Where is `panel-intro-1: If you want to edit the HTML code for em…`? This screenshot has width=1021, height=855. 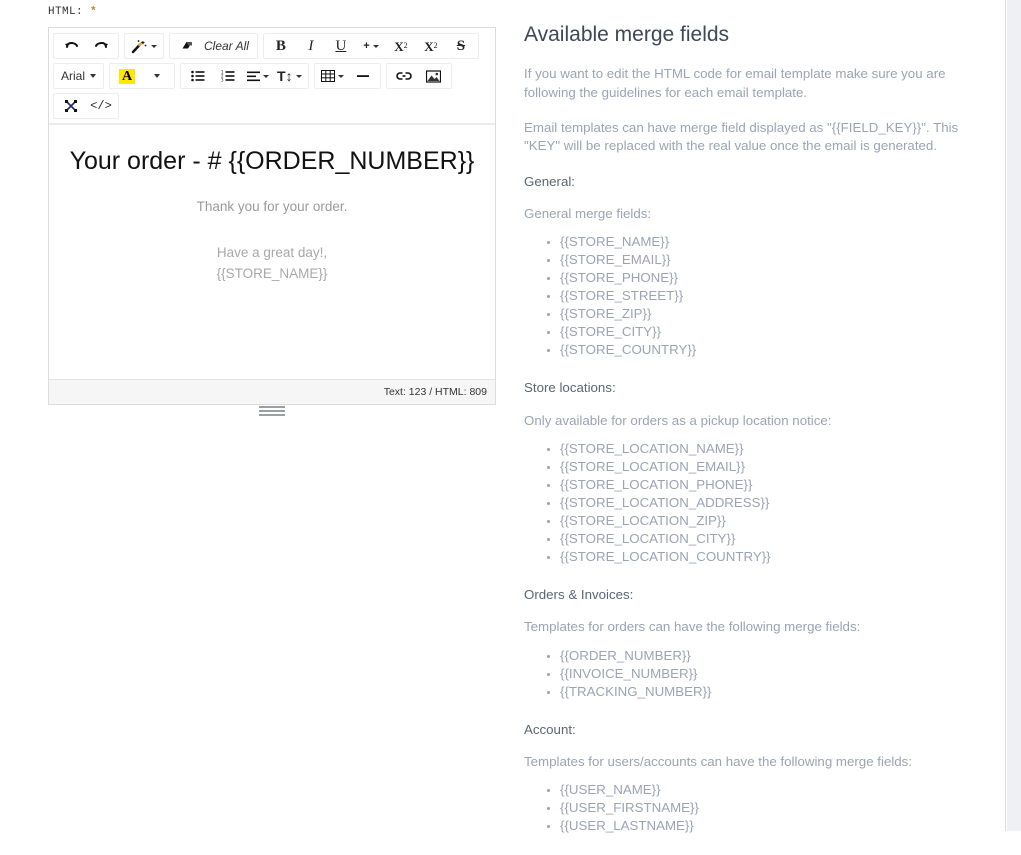
panel-intro-1: If you want to edit the HTML code for em… is located at coordinates (735, 83).